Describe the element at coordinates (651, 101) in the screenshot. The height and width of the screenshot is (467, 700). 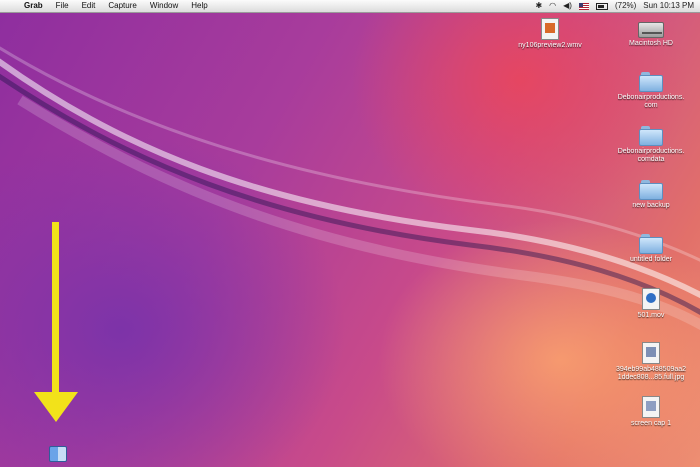
I see `desktop-item-label: Debonairproductions. com` at that location.